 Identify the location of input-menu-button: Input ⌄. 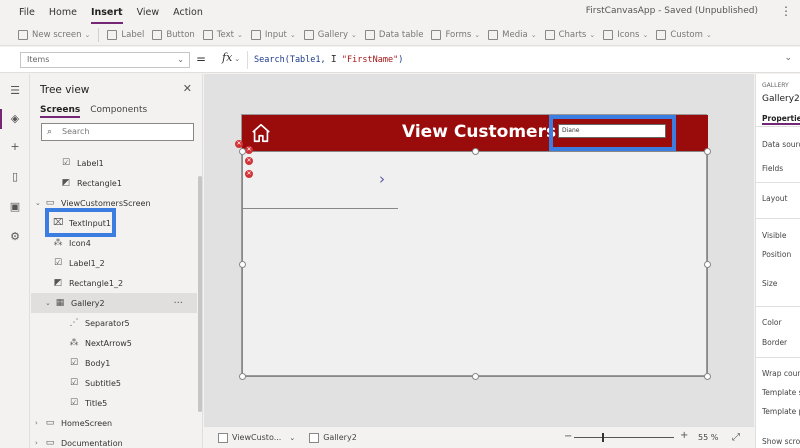
(273, 34).